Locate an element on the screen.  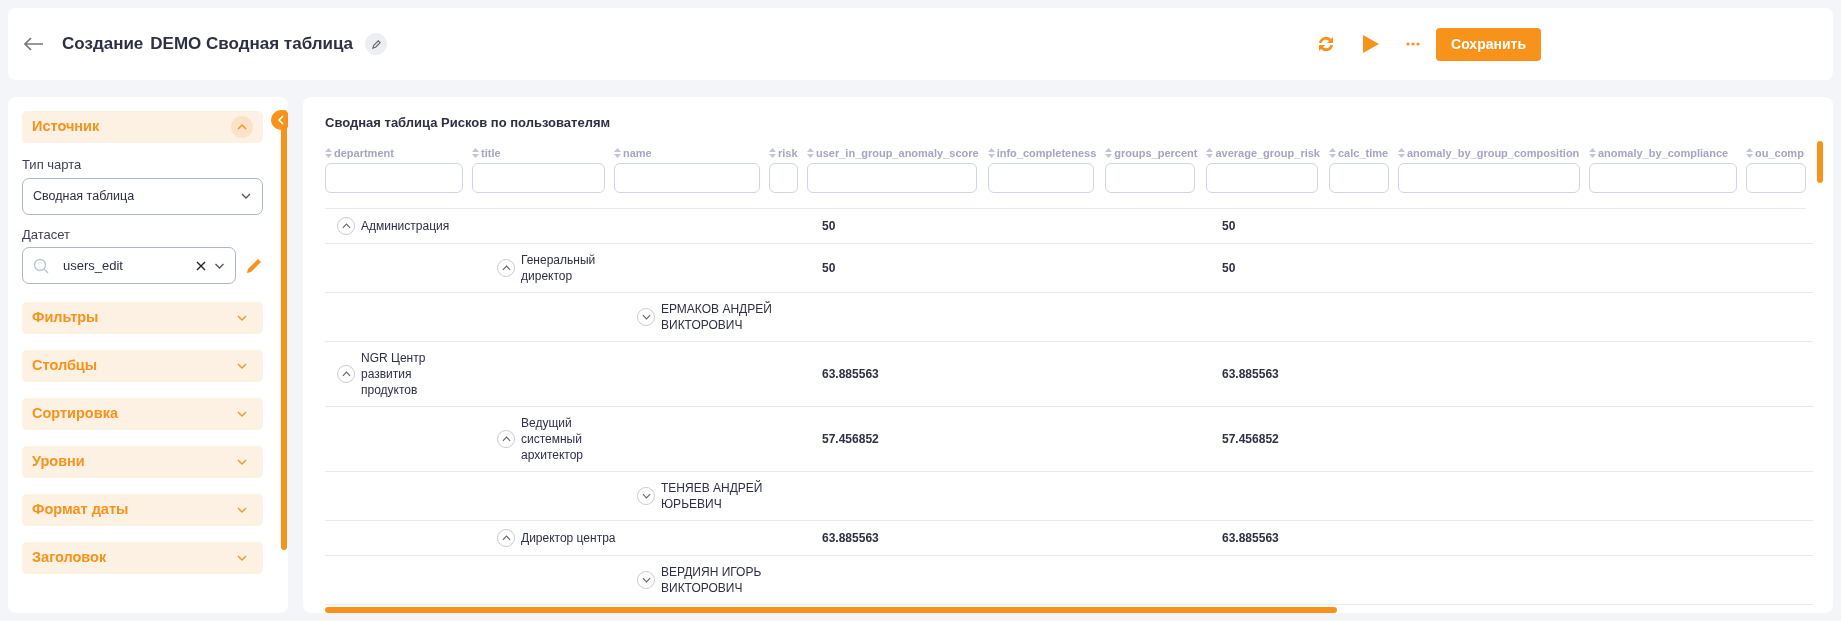
section-header: Фильтры is located at coordinates (142, 318).